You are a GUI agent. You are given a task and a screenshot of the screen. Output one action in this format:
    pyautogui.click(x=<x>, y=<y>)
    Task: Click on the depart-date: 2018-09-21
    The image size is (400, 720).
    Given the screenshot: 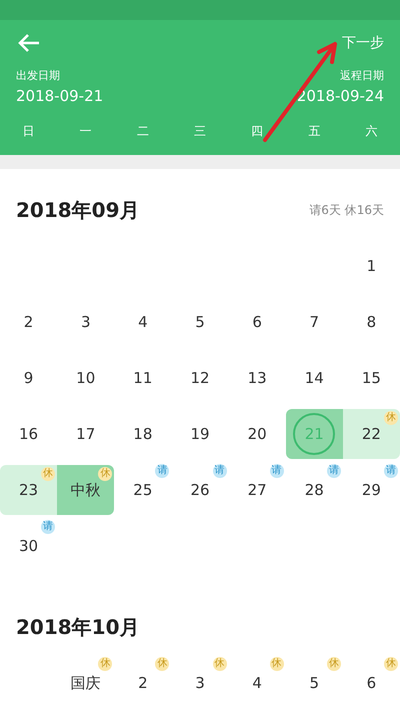 What is the action you would take?
    pyautogui.click(x=60, y=96)
    